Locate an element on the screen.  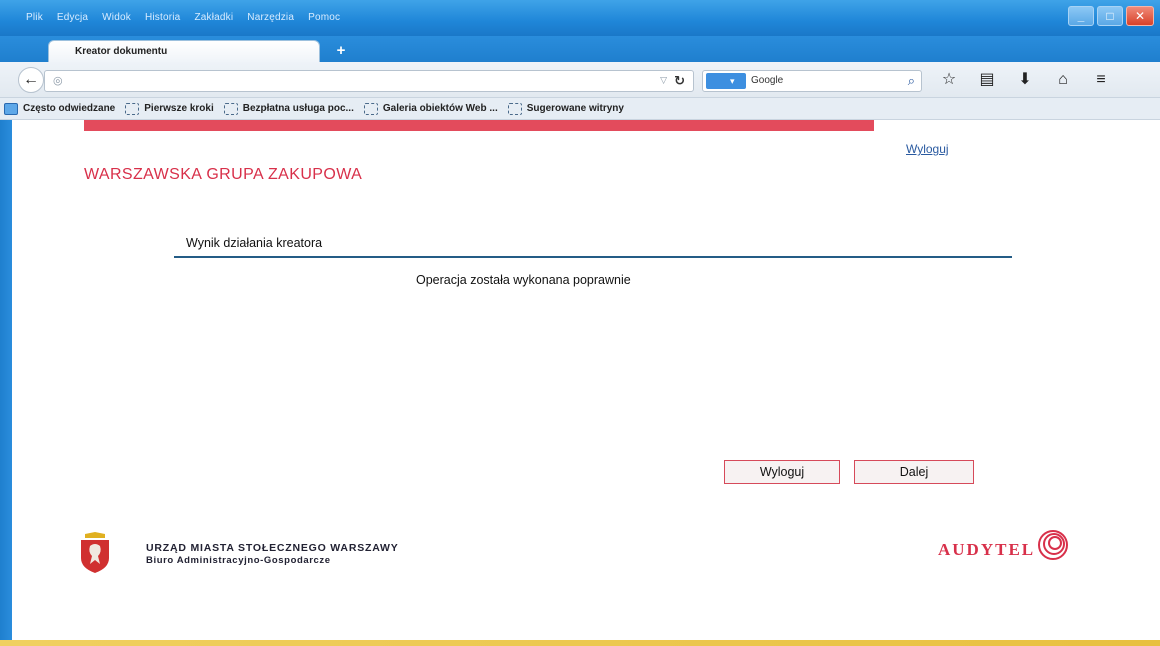
bookmarks-list-icon: ▤ is located at coordinates (987, 80).